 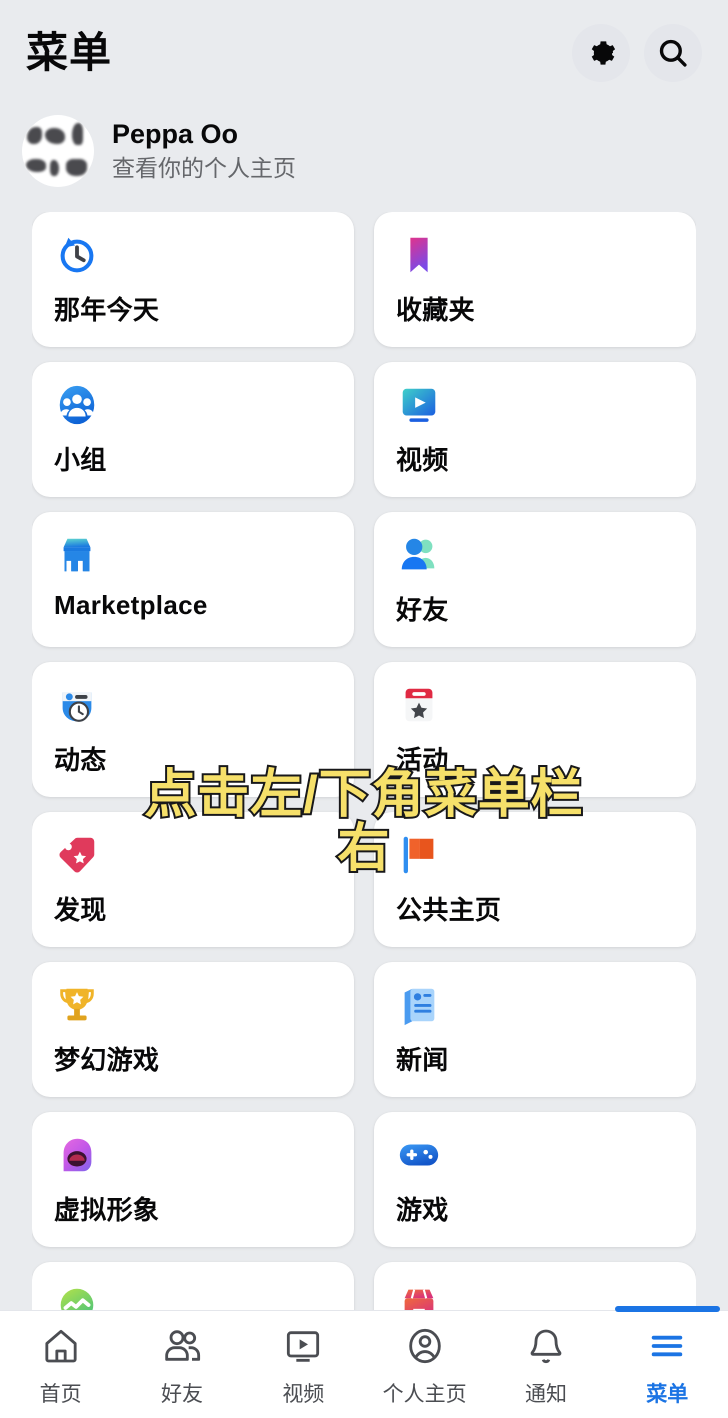 I want to click on profile-name: Peppa Oo, so click(x=175, y=134).